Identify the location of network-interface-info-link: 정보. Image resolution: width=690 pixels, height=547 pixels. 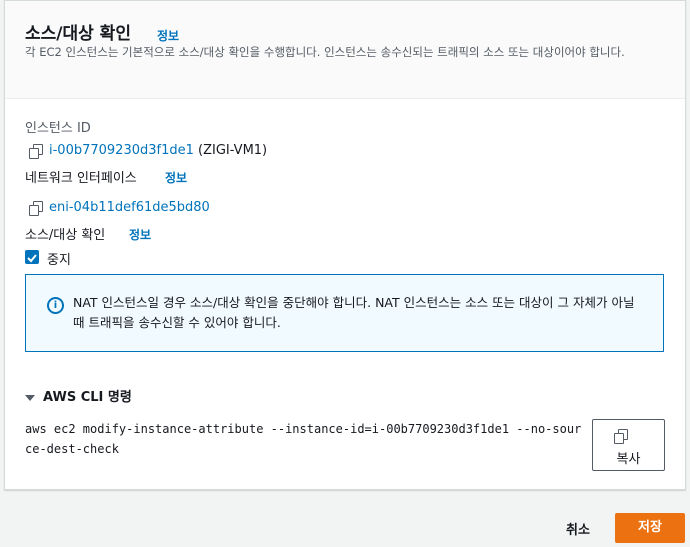
(176, 177).